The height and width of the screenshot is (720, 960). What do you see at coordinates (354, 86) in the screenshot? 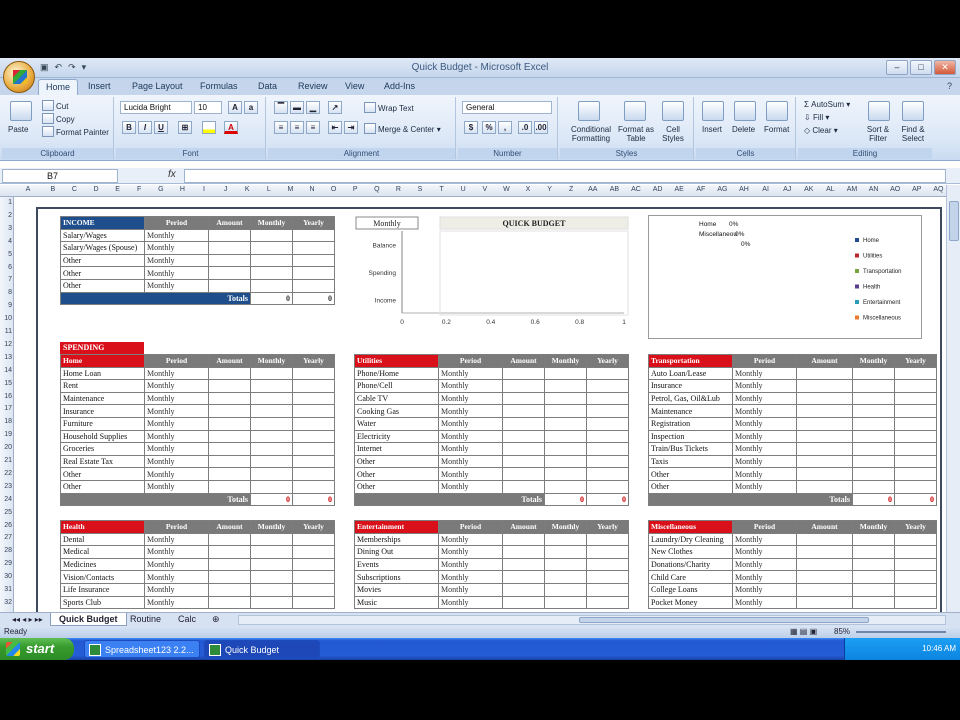
I see `tab-view: View` at bounding box center [354, 86].